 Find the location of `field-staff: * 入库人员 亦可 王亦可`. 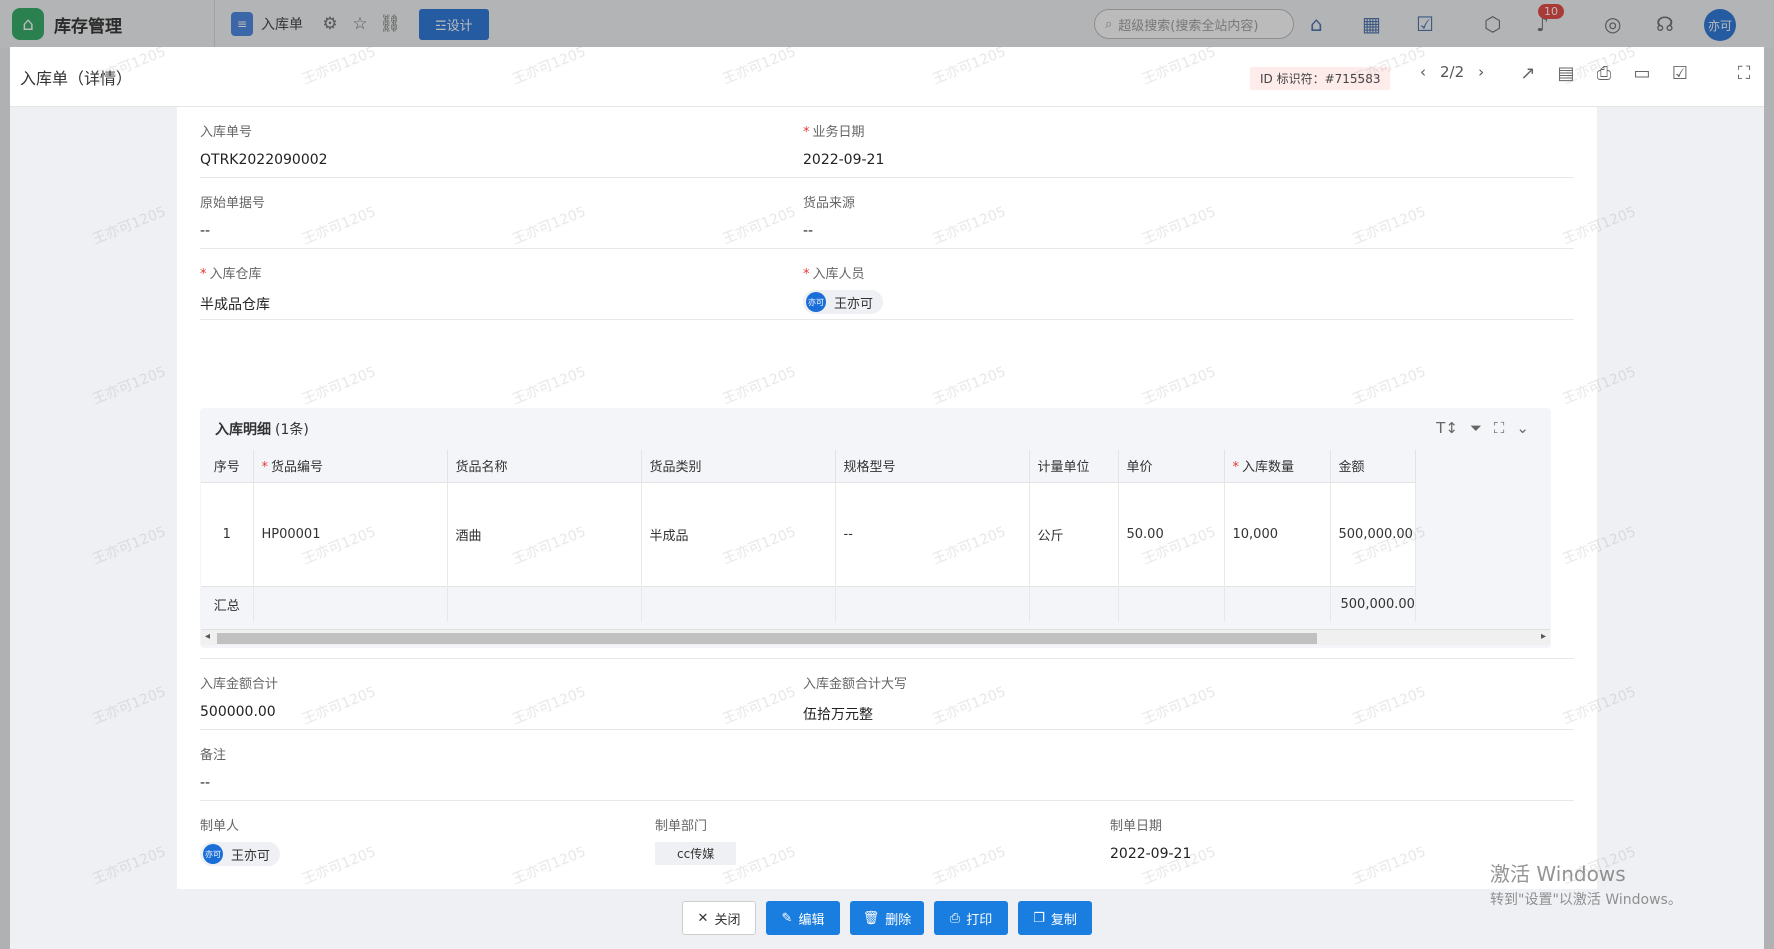

field-staff: * 入库人员 亦可 王亦可 is located at coordinates (843, 288).